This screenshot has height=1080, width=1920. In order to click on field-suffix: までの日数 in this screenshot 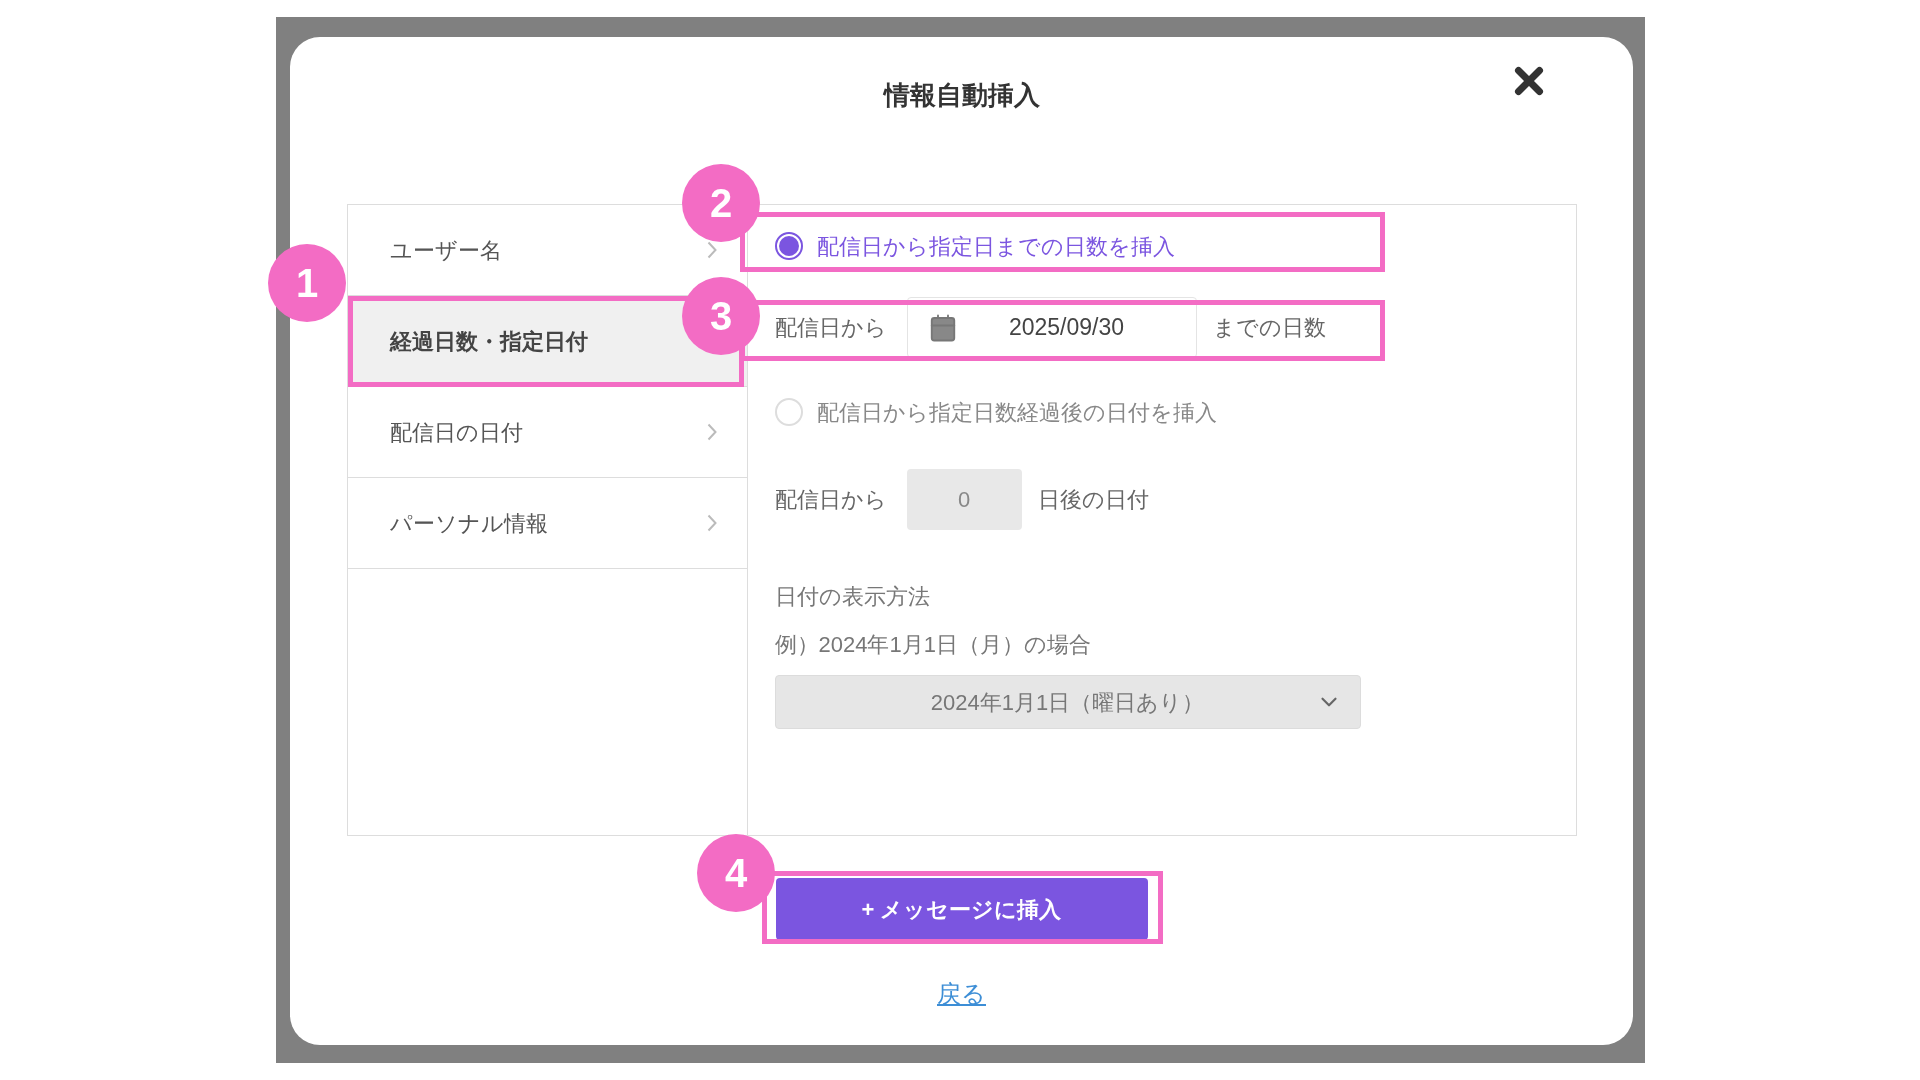, I will do `click(1269, 328)`.